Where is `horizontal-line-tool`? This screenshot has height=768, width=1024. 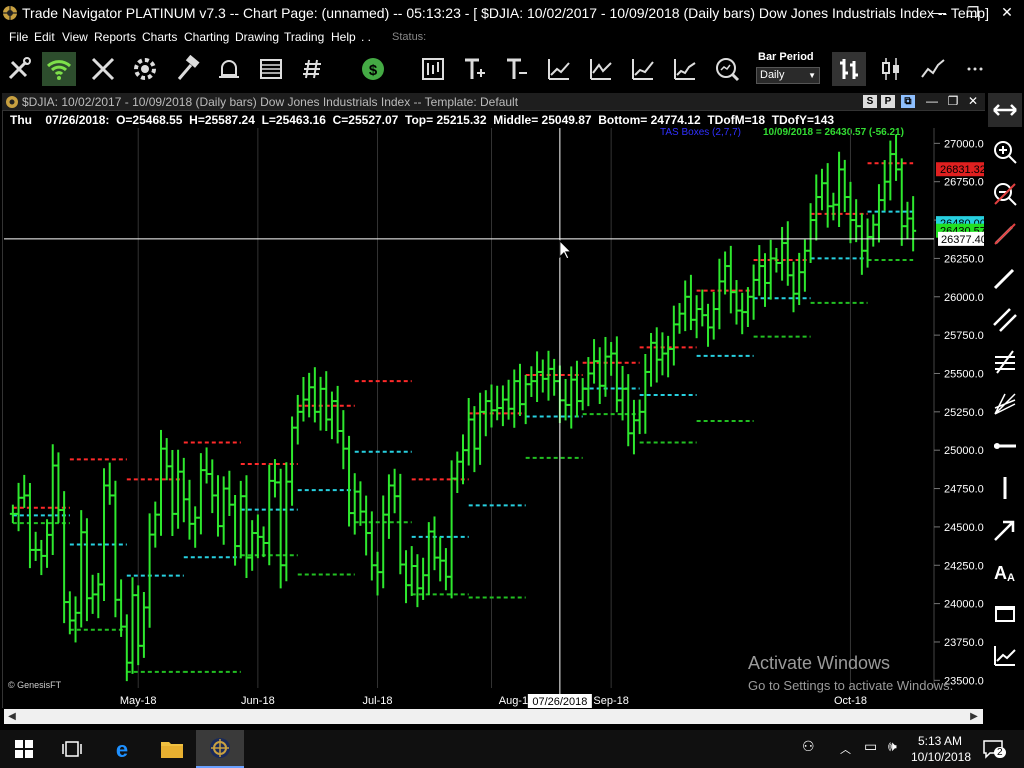 horizontal-line-tool is located at coordinates (1005, 446).